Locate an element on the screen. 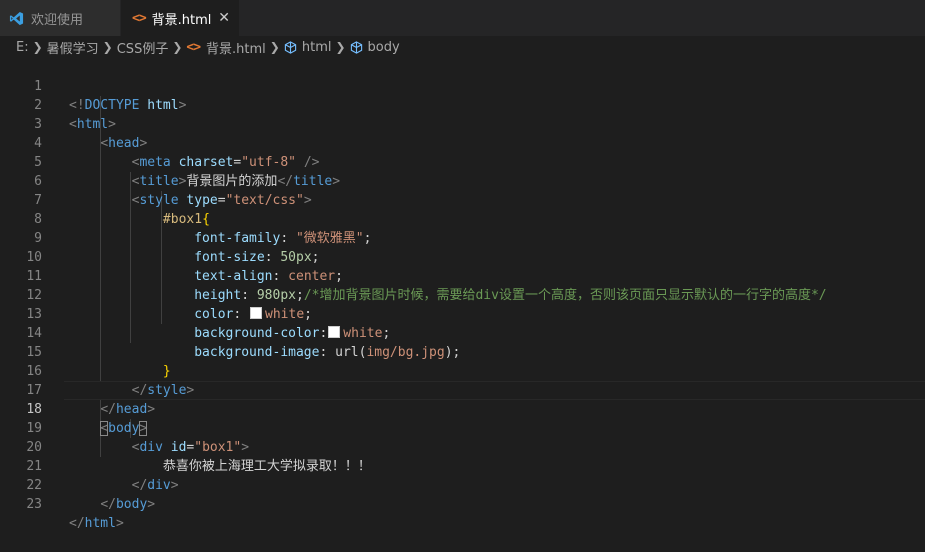 This screenshot has width=925, height=552. close-icon: ✕ is located at coordinates (224, 18).